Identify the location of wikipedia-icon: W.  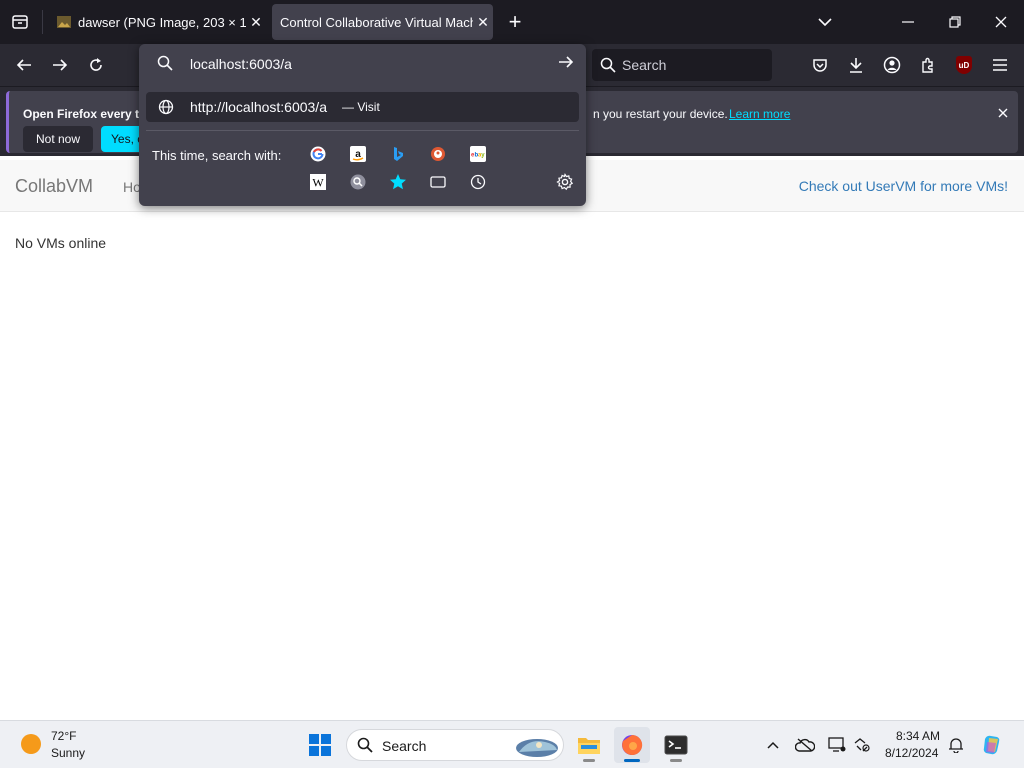
(318, 182).